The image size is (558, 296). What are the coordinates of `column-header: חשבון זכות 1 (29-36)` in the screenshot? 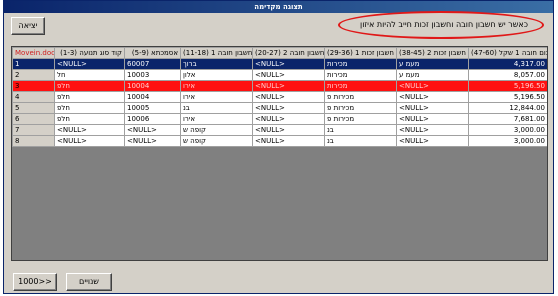 It's located at (360, 53).